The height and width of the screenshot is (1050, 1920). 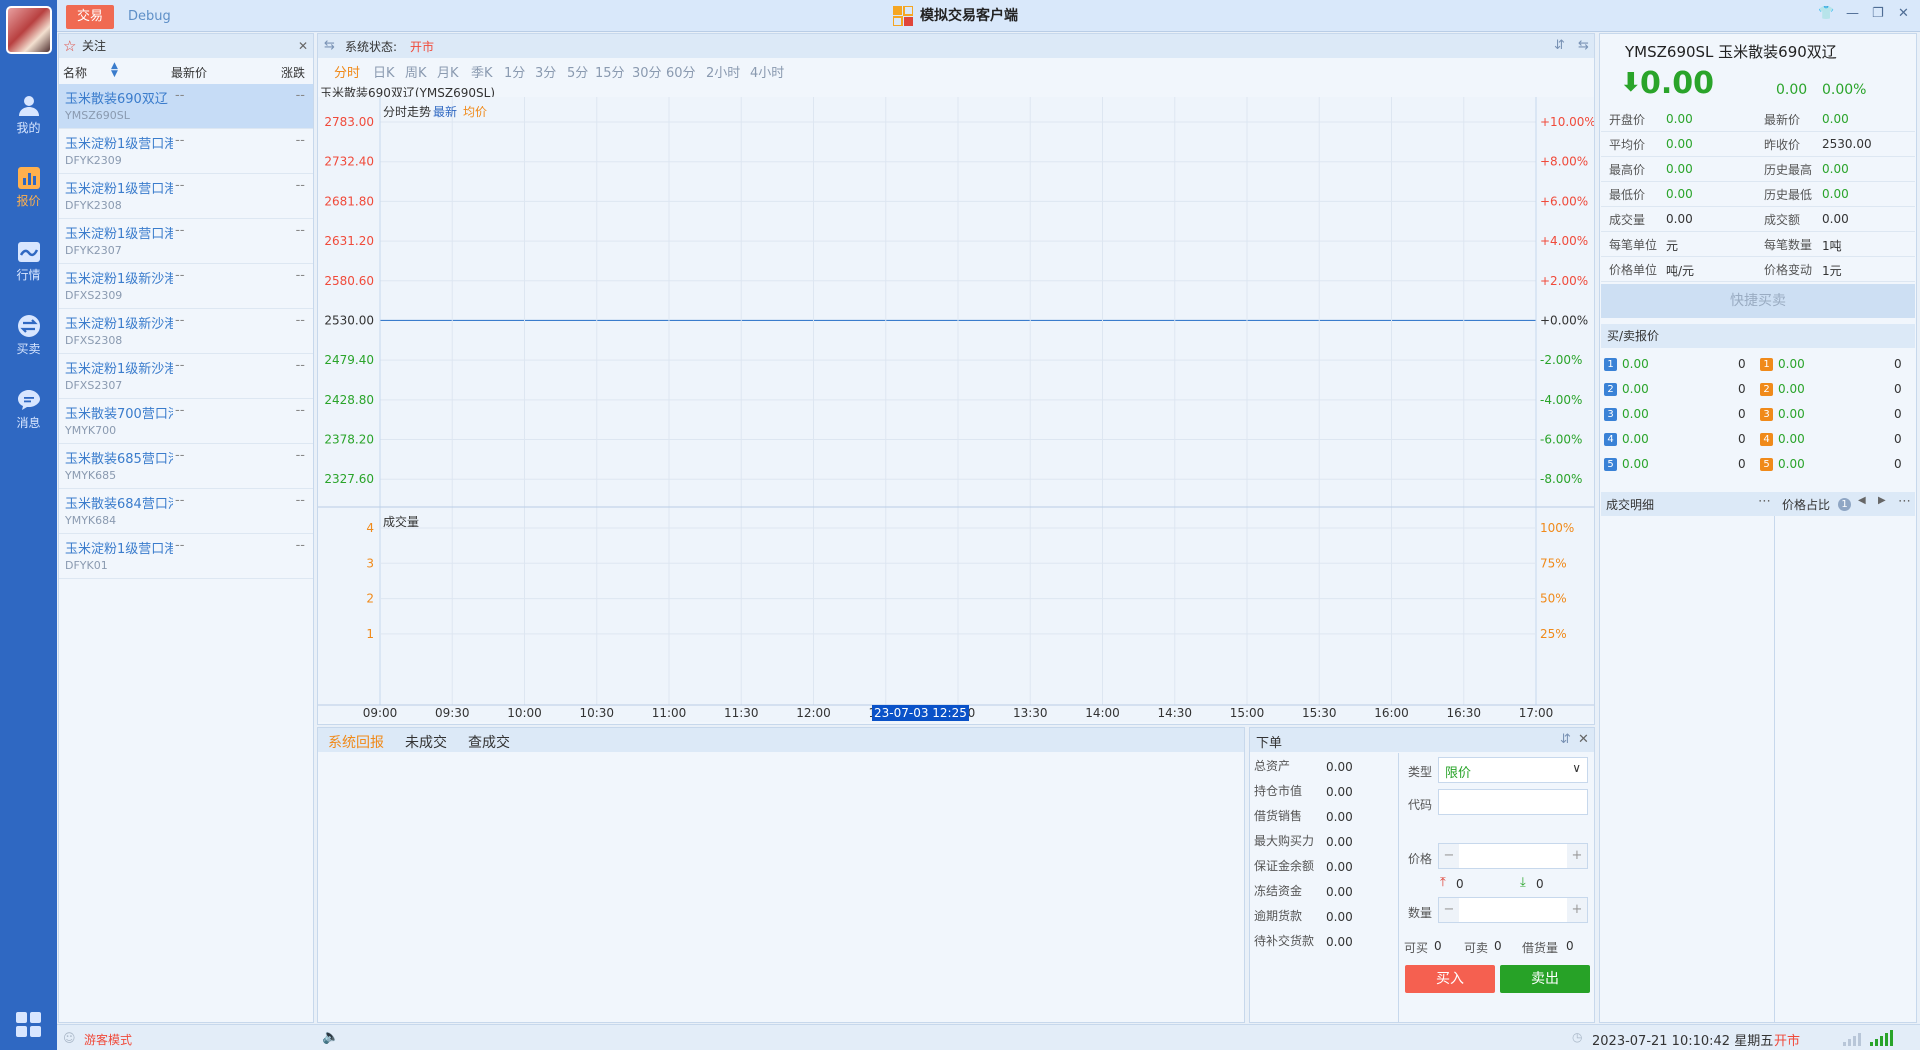 I want to click on watchlist-row: 玉米淀粉1级营口港 -- -- DFYK2309, so click(x=186, y=151).